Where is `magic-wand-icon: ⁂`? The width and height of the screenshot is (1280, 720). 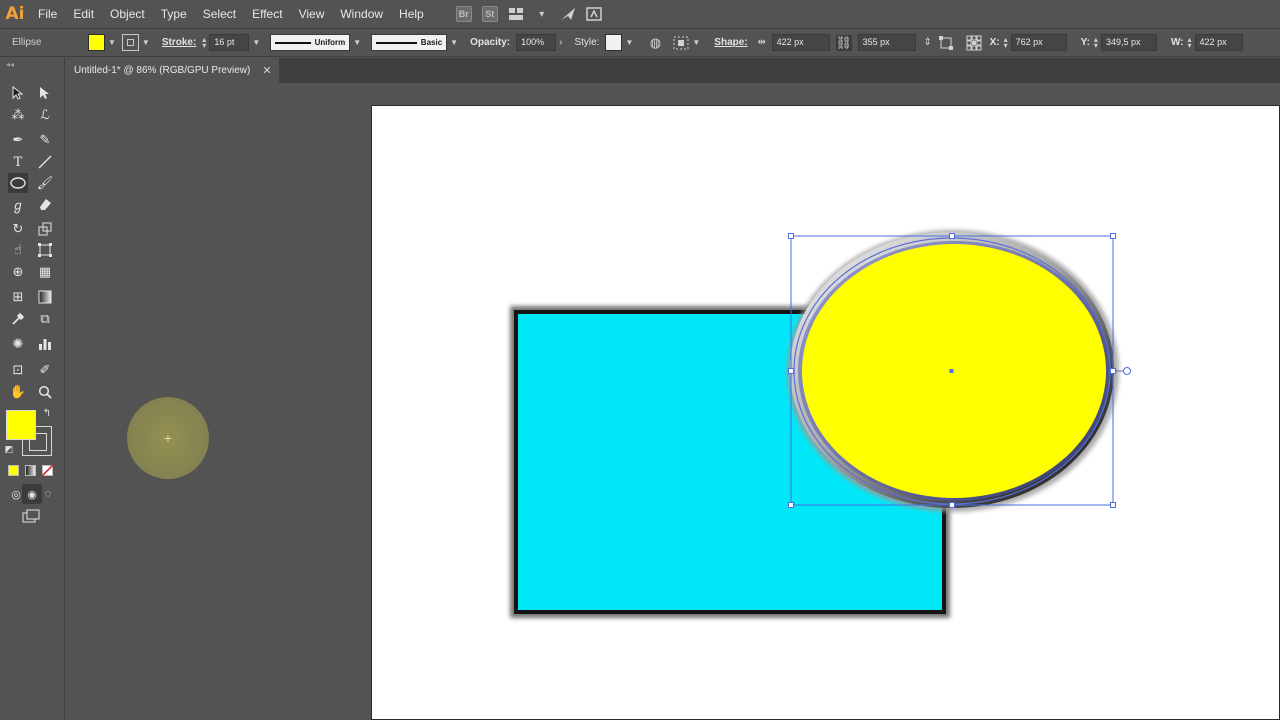 magic-wand-icon: ⁂ is located at coordinates (18, 115).